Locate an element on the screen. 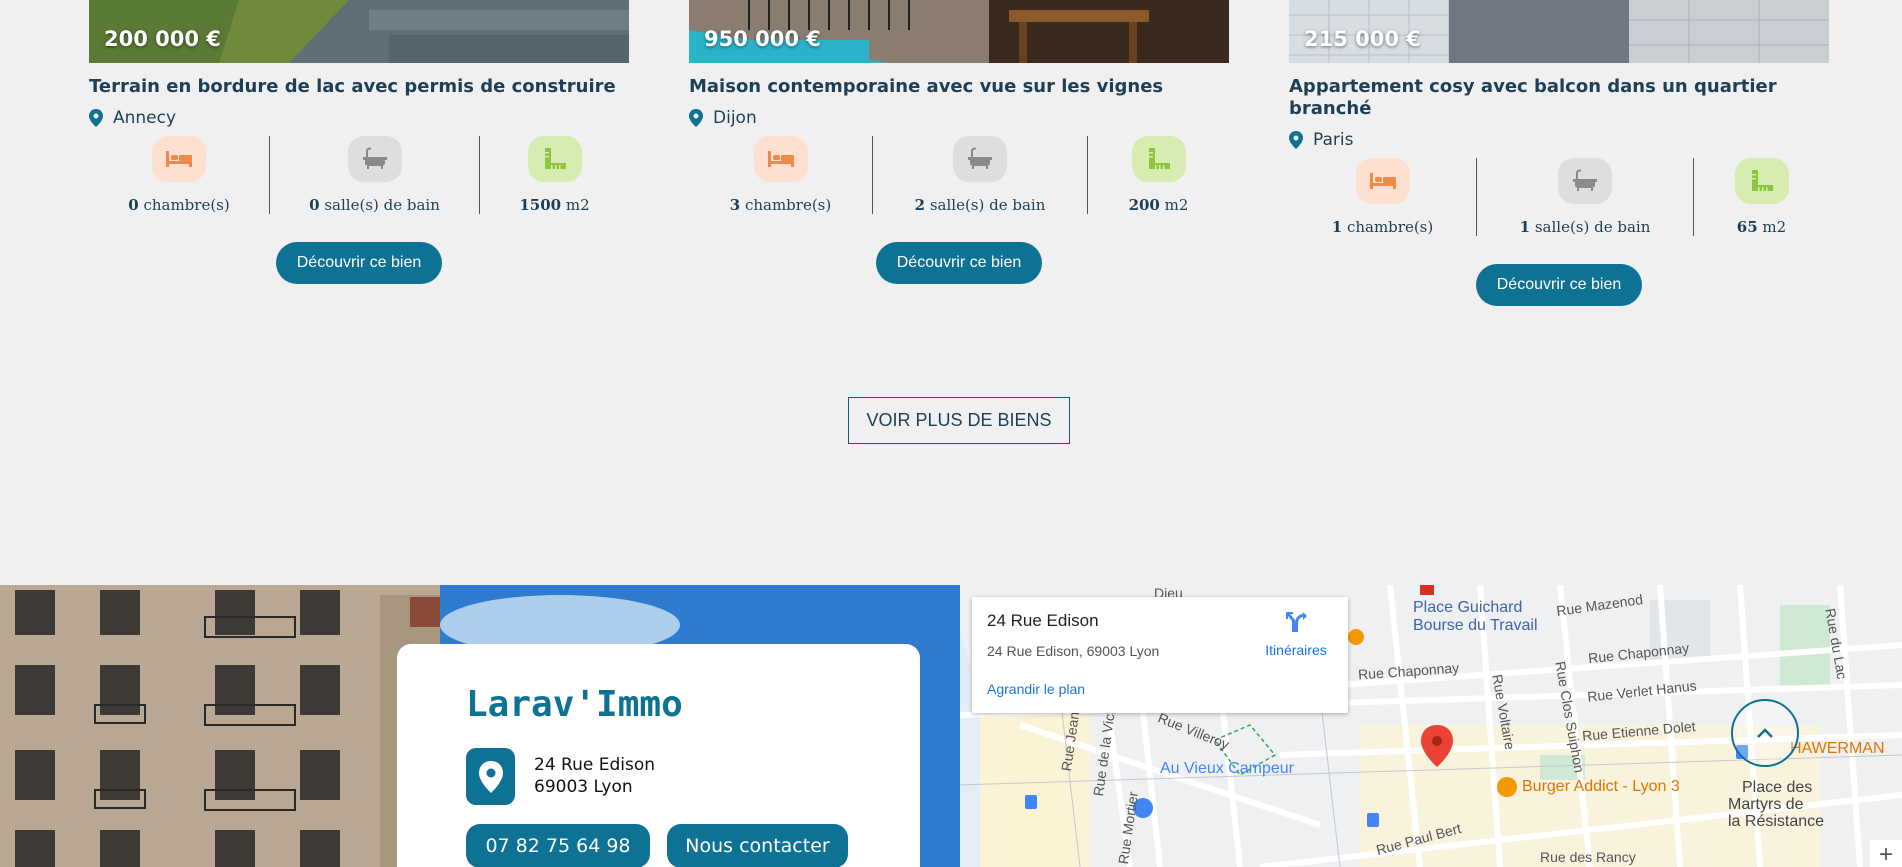 The height and width of the screenshot is (867, 1902). feature-bathrooms: 2 salle(s) de bain is located at coordinates (979, 175).